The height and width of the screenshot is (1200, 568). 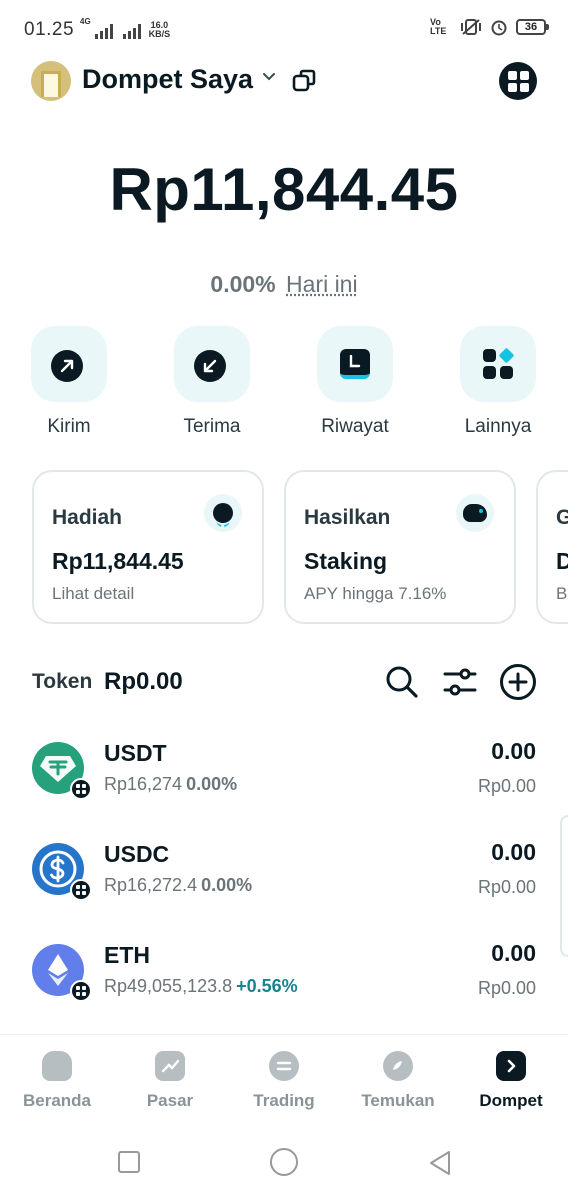 I want to click on quick-actions: Kirim Terima Riwayat Lainnya, so click(x=284, y=386).